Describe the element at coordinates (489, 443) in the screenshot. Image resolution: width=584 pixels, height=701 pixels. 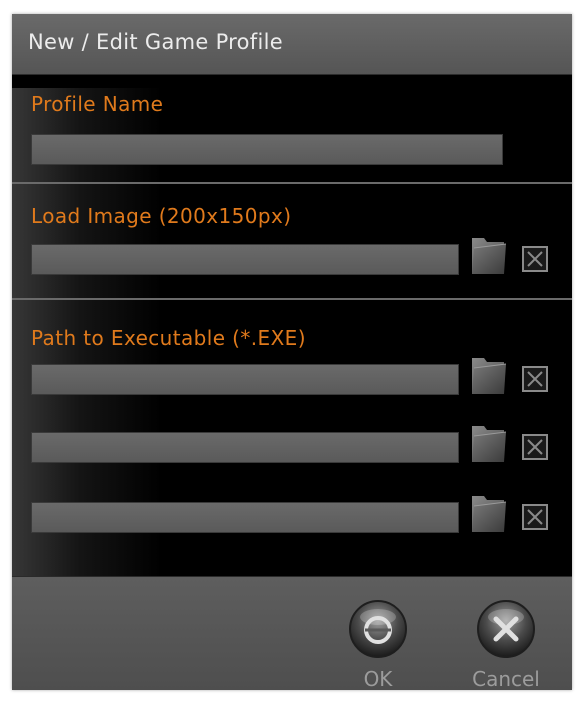
I see `browse-executable-2-folder-icon` at that location.